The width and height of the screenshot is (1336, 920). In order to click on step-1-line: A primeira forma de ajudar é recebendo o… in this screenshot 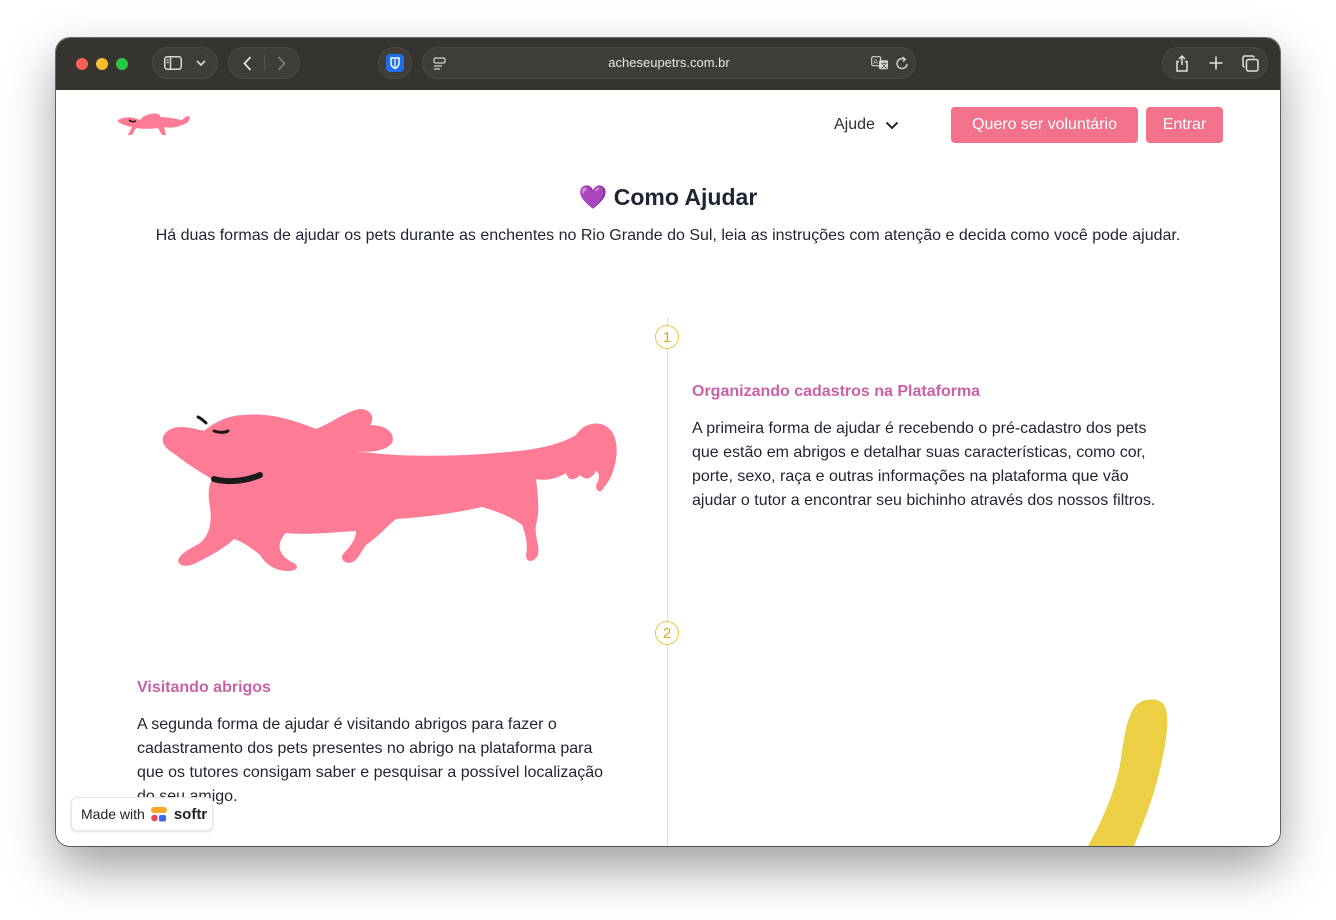, I will do `click(919, 428)`.